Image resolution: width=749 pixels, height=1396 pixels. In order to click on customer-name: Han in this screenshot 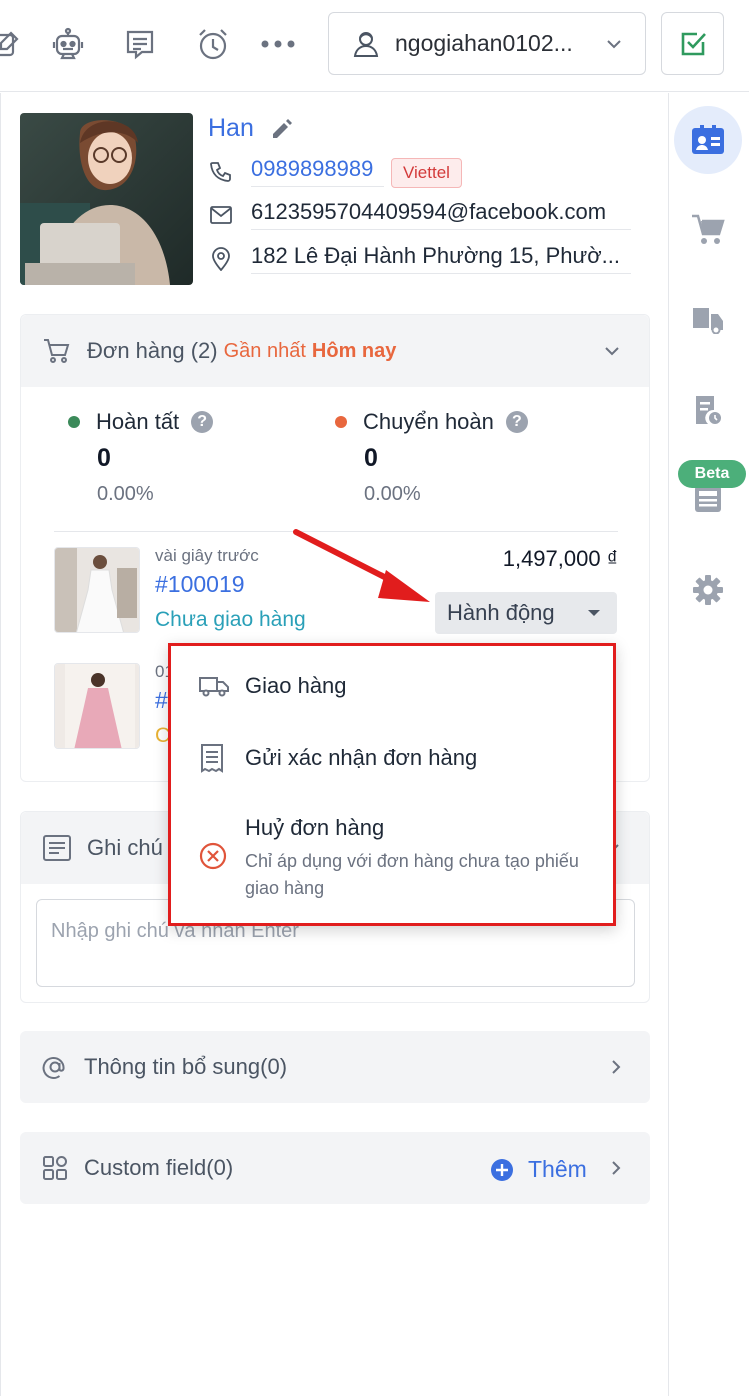, I will do `click(231, 128)`.